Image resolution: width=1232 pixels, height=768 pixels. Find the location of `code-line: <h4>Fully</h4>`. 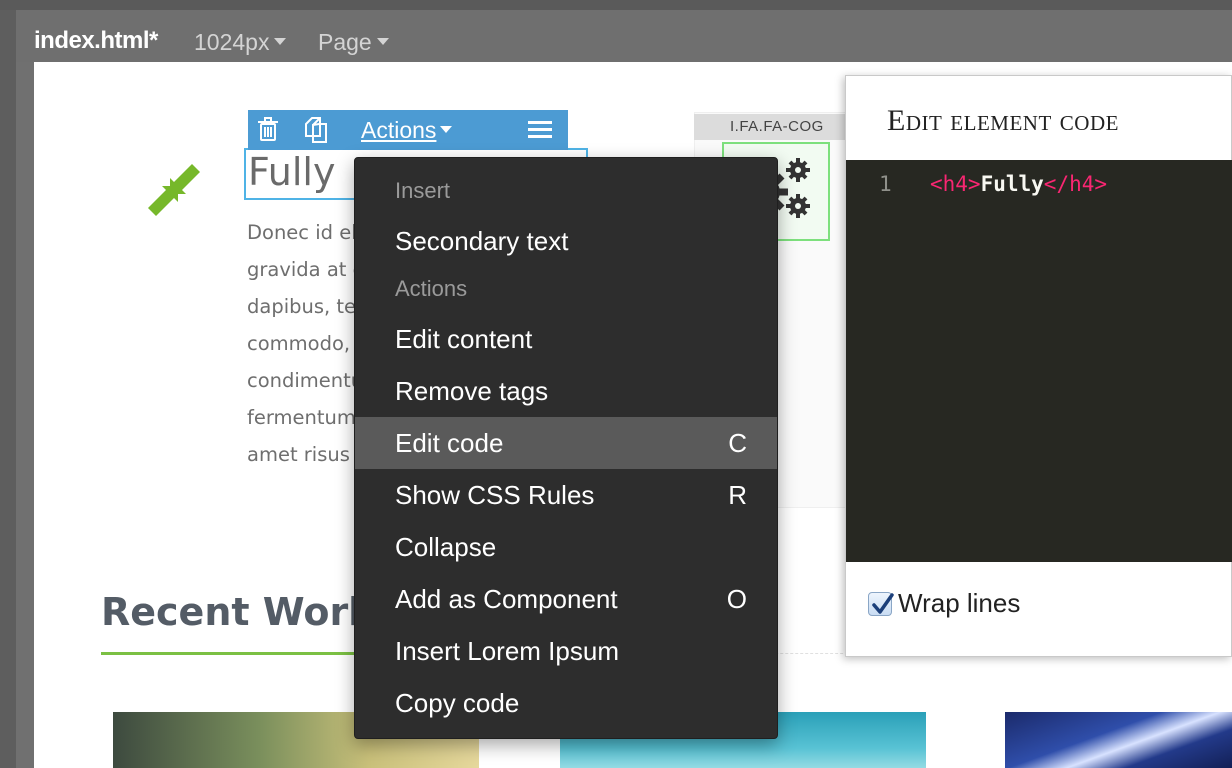

code-line: <h4>Fully</h4> is located at coordinates (1018, 184).